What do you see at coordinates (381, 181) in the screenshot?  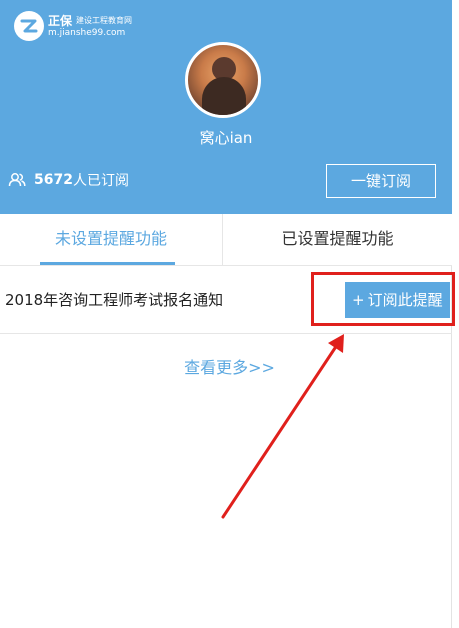 I see `one-key-subscribe-button: 一键订阅` at bounding box center [381, 181].